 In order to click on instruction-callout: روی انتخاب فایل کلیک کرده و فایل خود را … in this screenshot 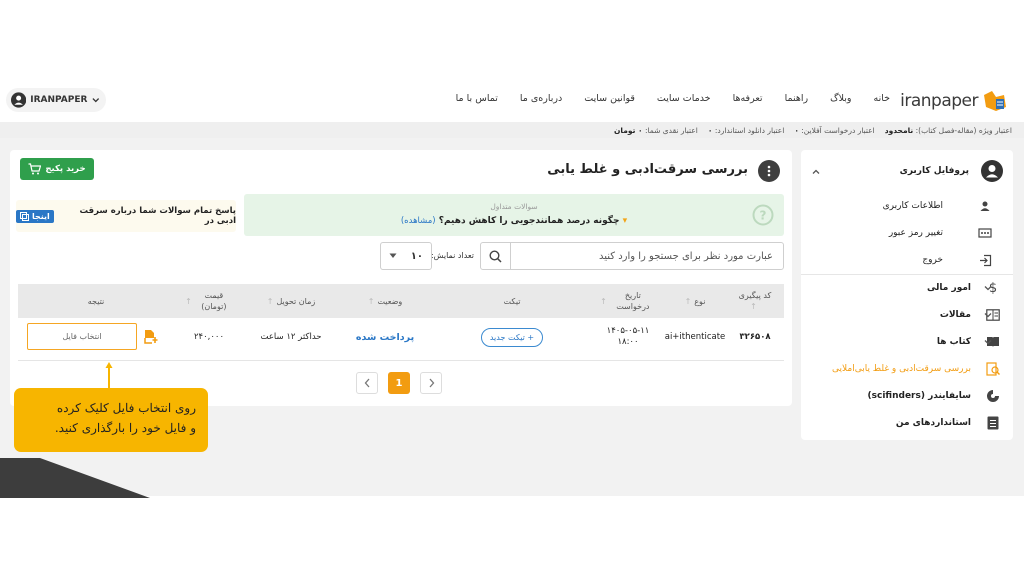, I will do `click(111, 420)`.